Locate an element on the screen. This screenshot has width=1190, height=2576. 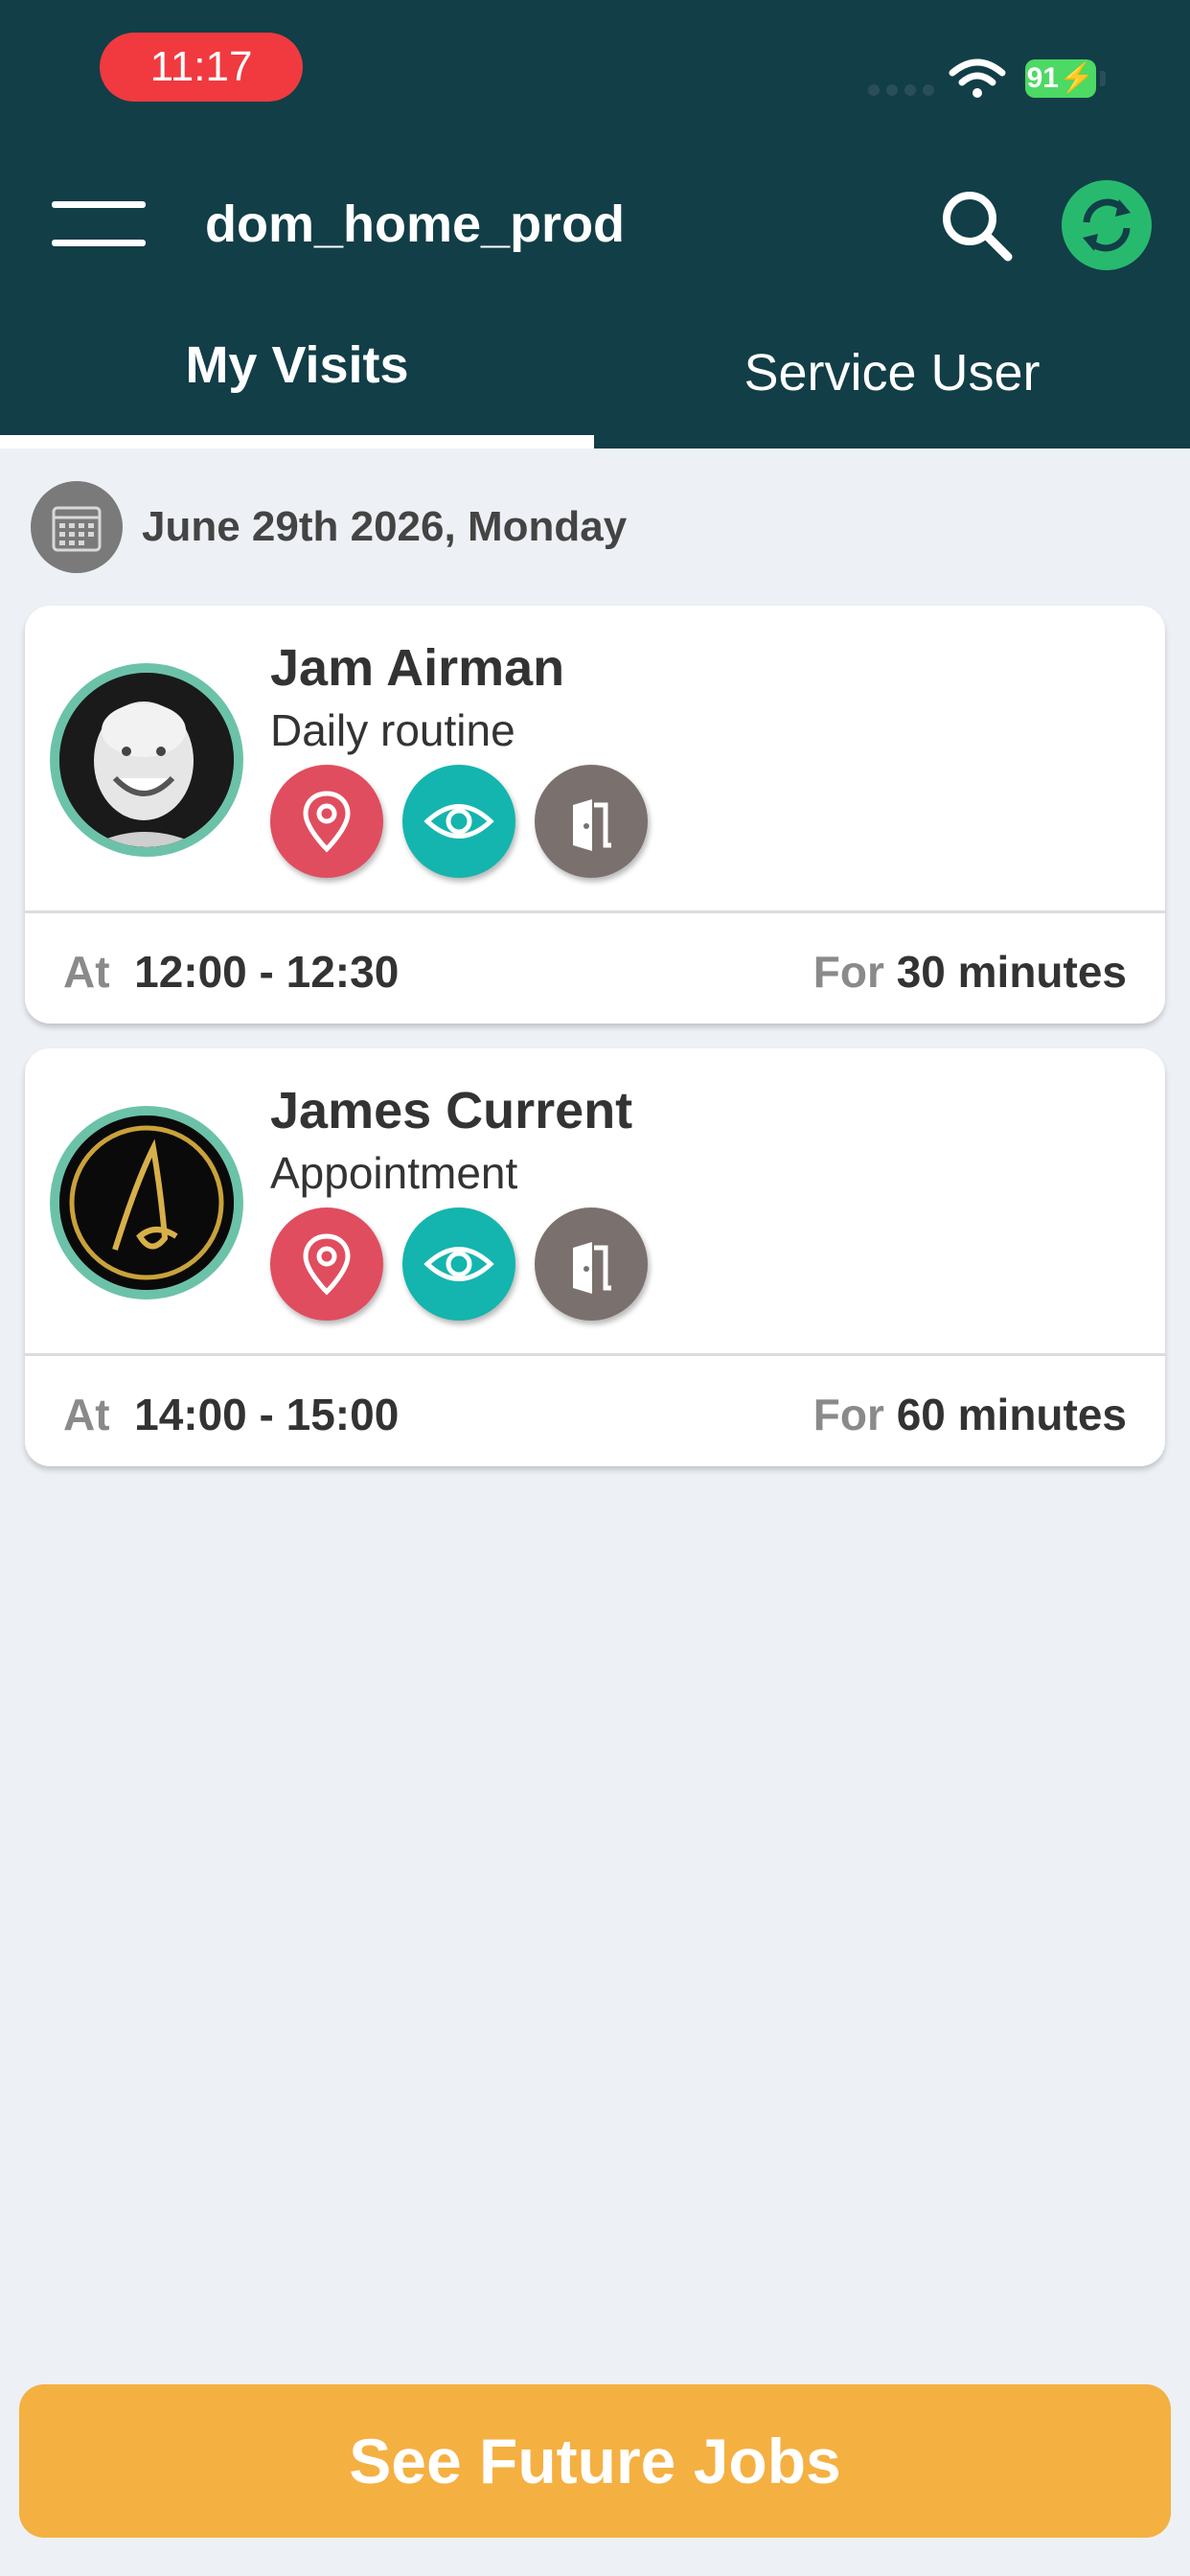
wifi-icon is located at coordinates (978, 78).